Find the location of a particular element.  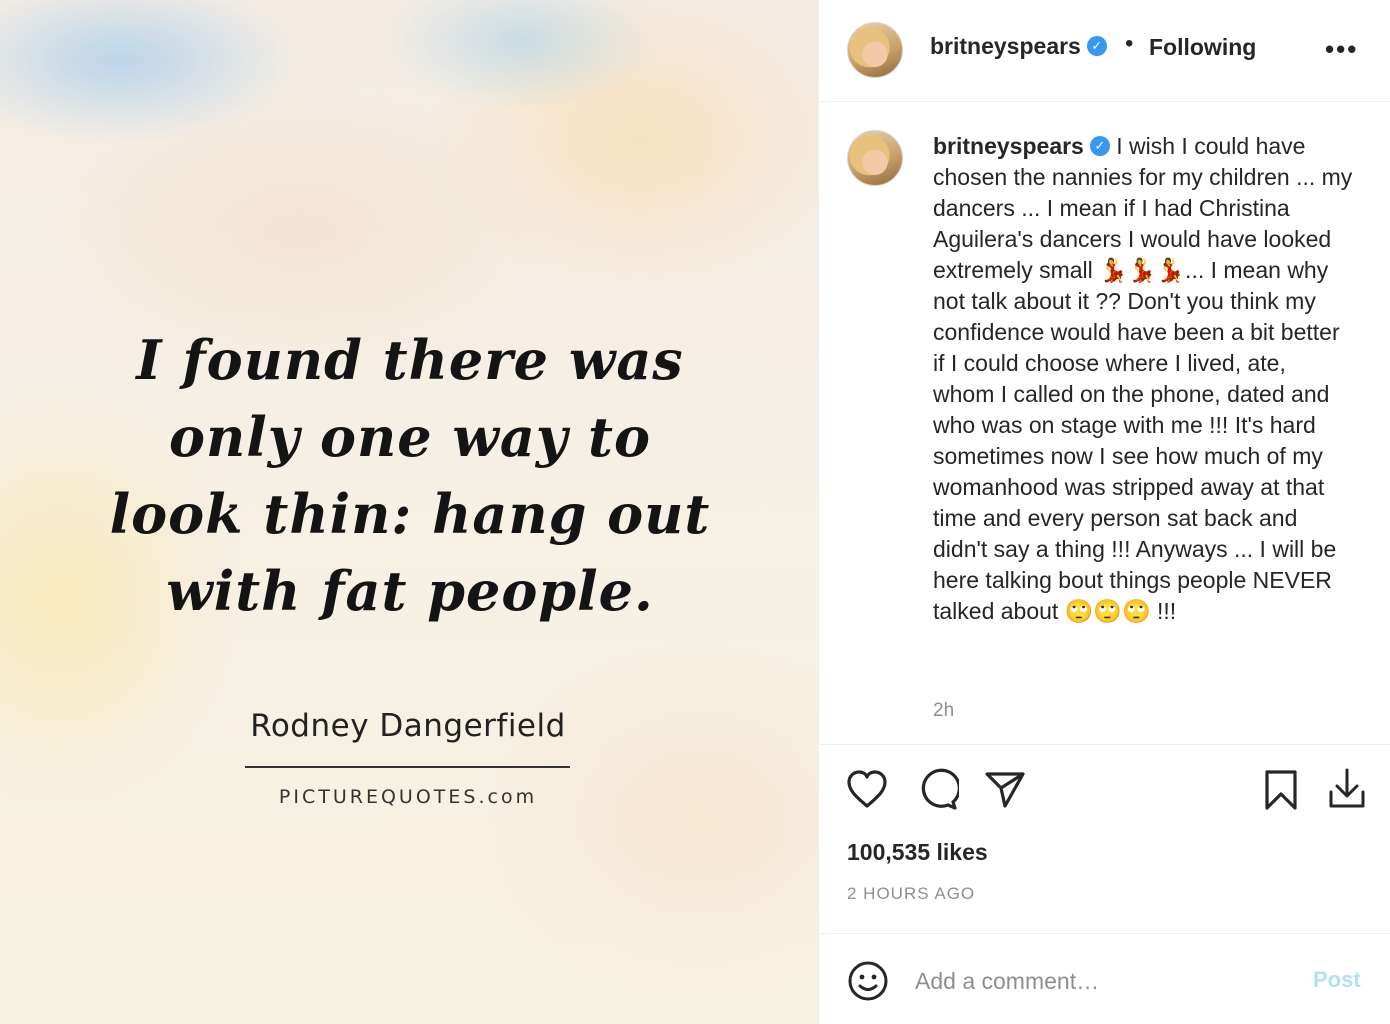

avatar is located at coordinates (875, 50).